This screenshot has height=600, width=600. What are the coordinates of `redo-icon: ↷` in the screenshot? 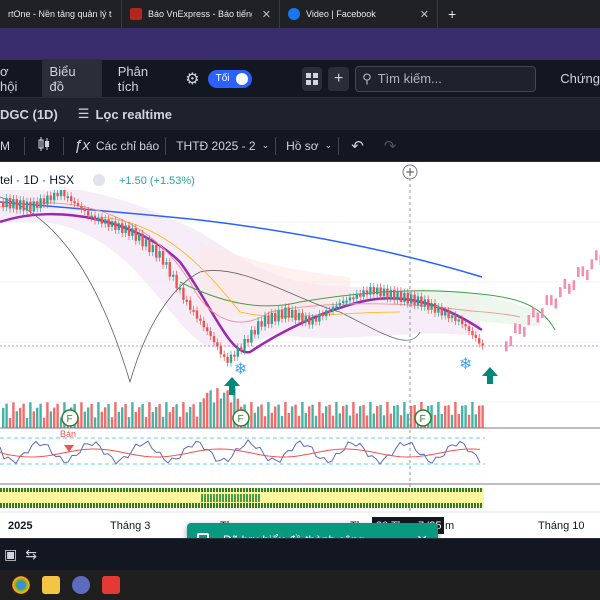 It's located at (390, 146).